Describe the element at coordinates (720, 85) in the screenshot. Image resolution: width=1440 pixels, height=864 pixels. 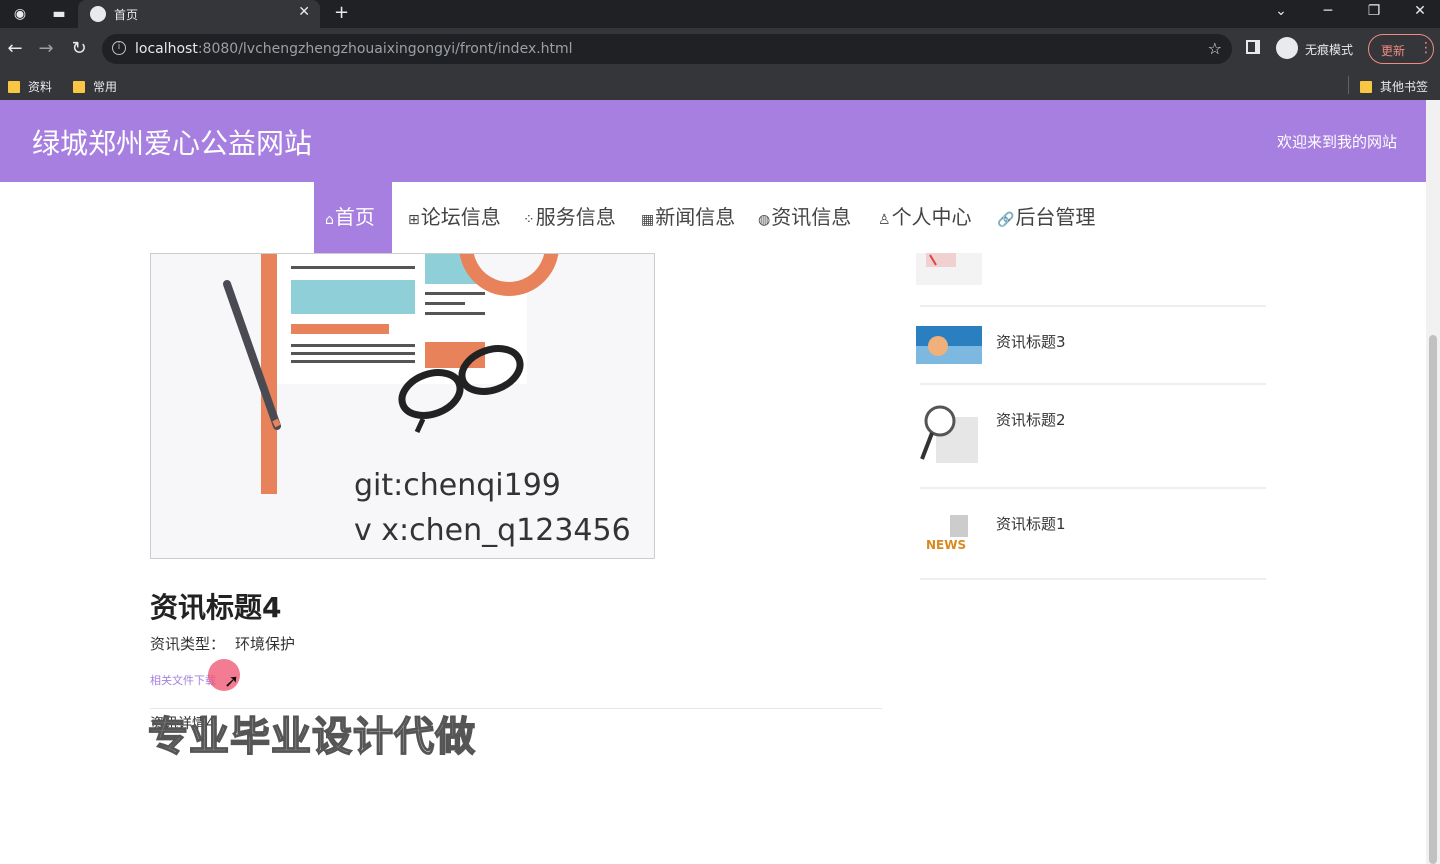
I see `bookmarks-bar: 资料 常用 其他书签` at that location.